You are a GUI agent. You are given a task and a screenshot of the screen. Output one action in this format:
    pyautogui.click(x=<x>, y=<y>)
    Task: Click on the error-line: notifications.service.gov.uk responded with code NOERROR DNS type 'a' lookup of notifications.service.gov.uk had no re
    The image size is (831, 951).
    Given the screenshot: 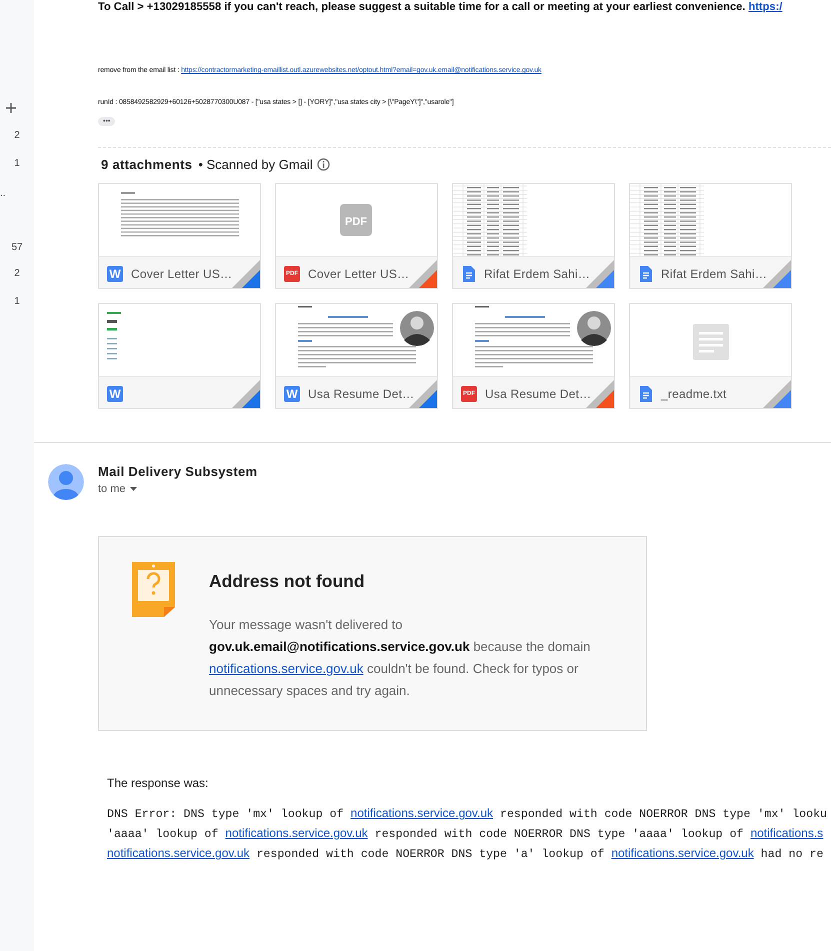 What is the action you would take?
    pyautogui.click(x=465, y=854)
    